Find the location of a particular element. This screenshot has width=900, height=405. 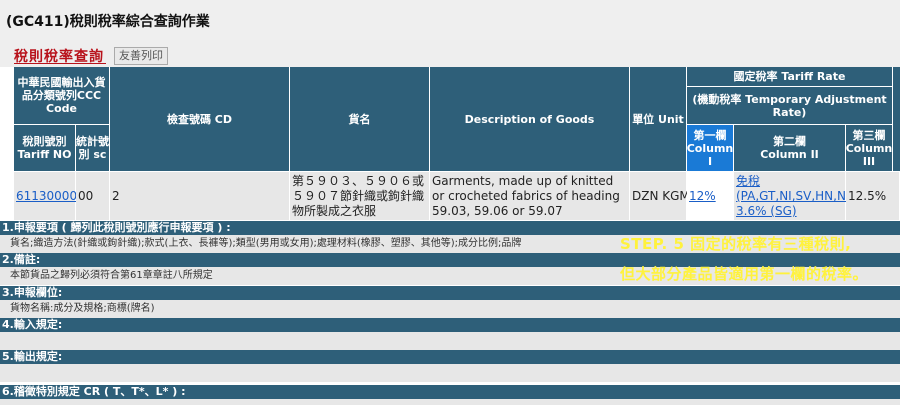

column-2-header-label: 第二欄 is located at coordinates (789, 141).